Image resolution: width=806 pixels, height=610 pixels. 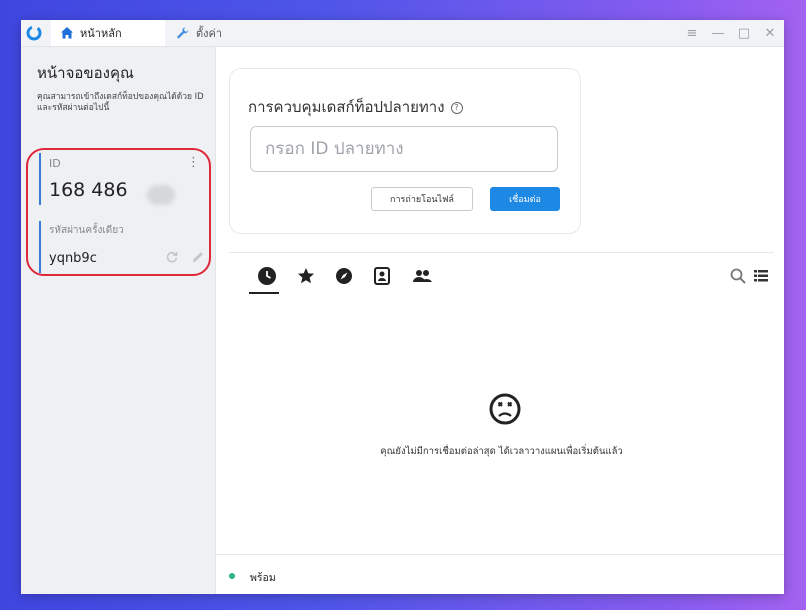 I want to click on group-icon, so click(x=422, y=276).